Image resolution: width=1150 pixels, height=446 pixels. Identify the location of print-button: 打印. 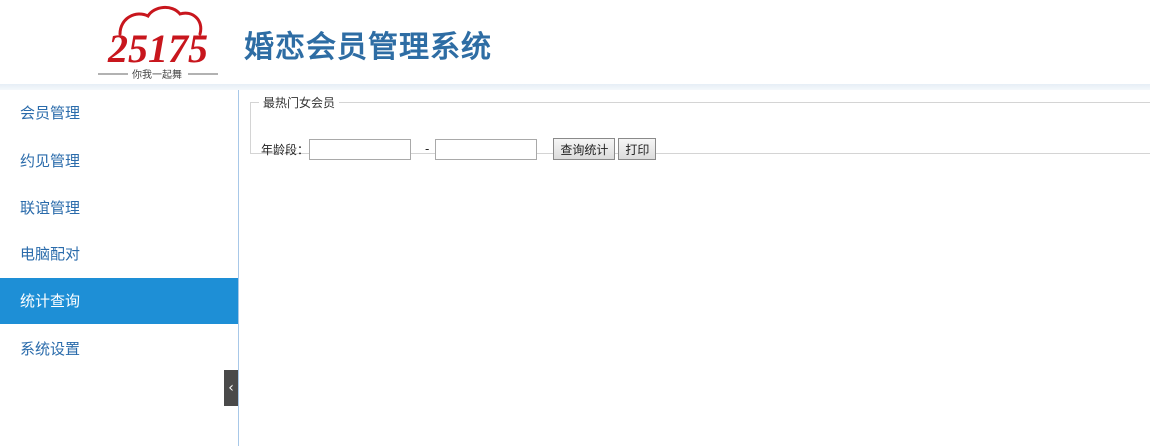
(637, 149).